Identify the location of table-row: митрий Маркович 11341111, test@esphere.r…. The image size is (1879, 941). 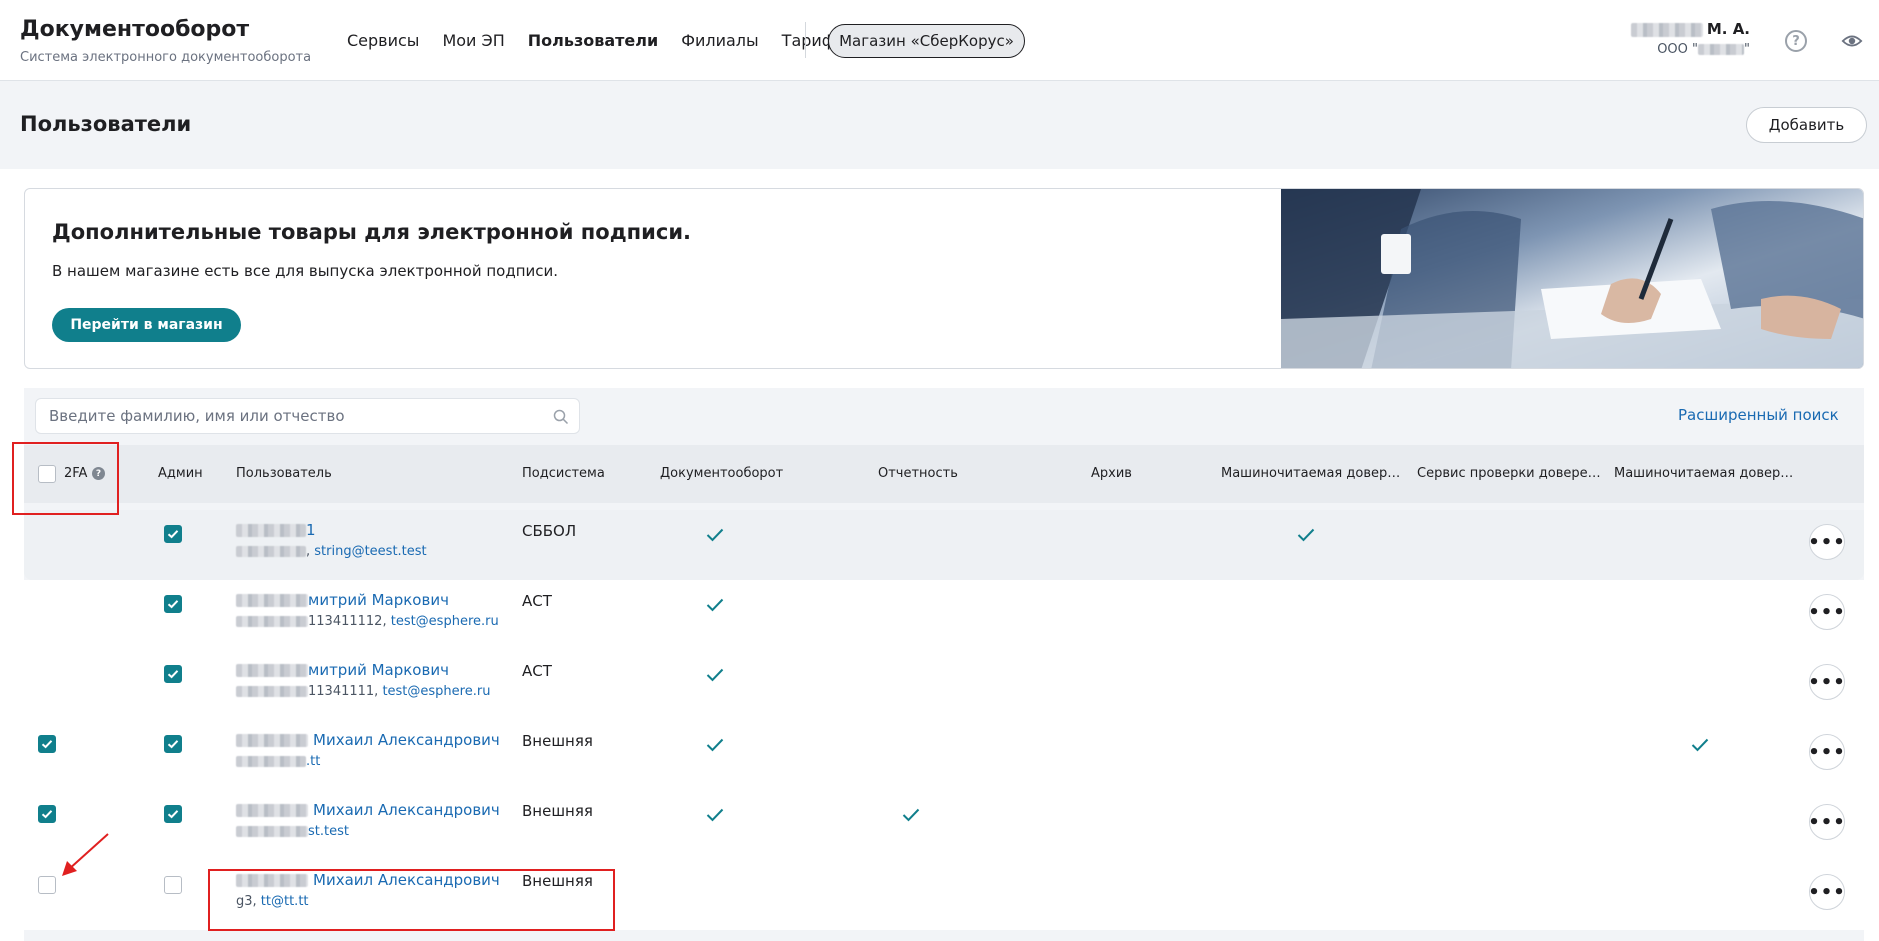
(944, 685).